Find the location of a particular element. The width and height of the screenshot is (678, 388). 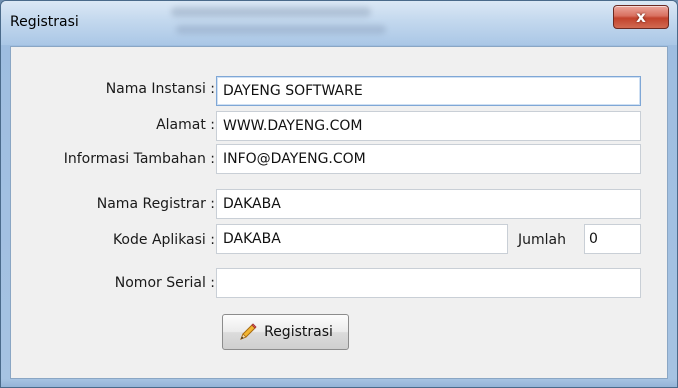

kode-aplikasi-label: Kode Aplikasi : is located at coordinates (163, 240).